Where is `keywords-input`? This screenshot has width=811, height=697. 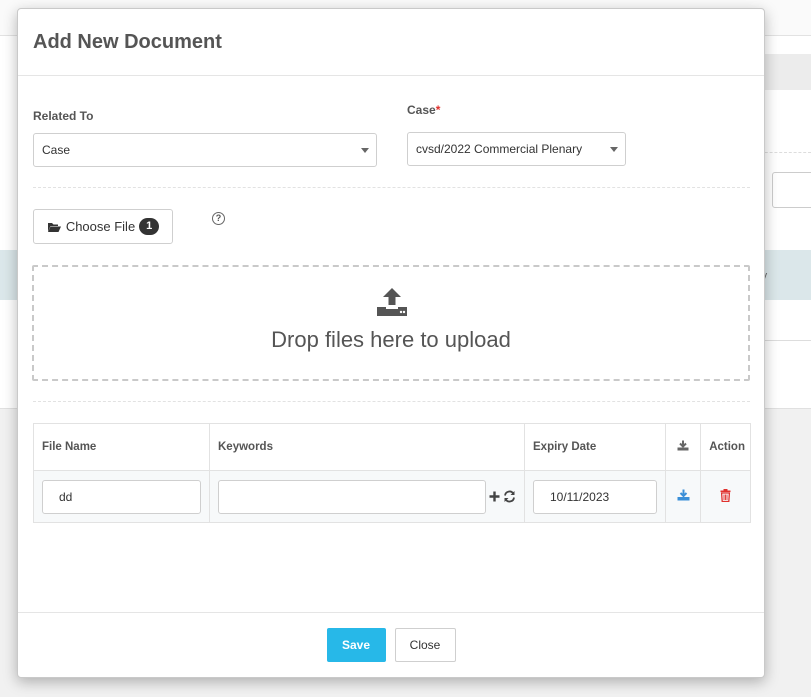 keywords-input is located at coordinates (352, 496).